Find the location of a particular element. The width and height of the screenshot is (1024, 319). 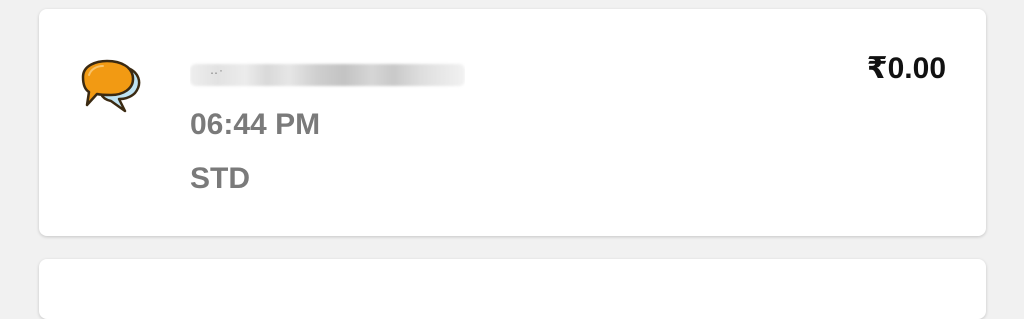

blurred-marks: ‥· is located at coordinates (217, 70).